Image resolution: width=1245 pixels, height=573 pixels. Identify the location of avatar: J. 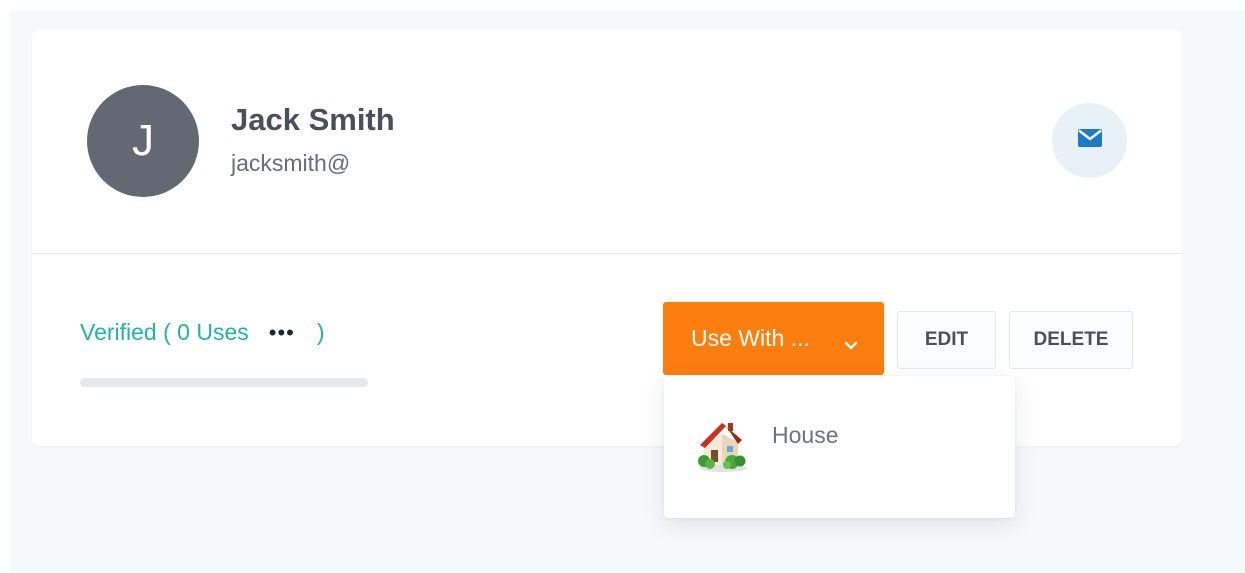
(143, 141).